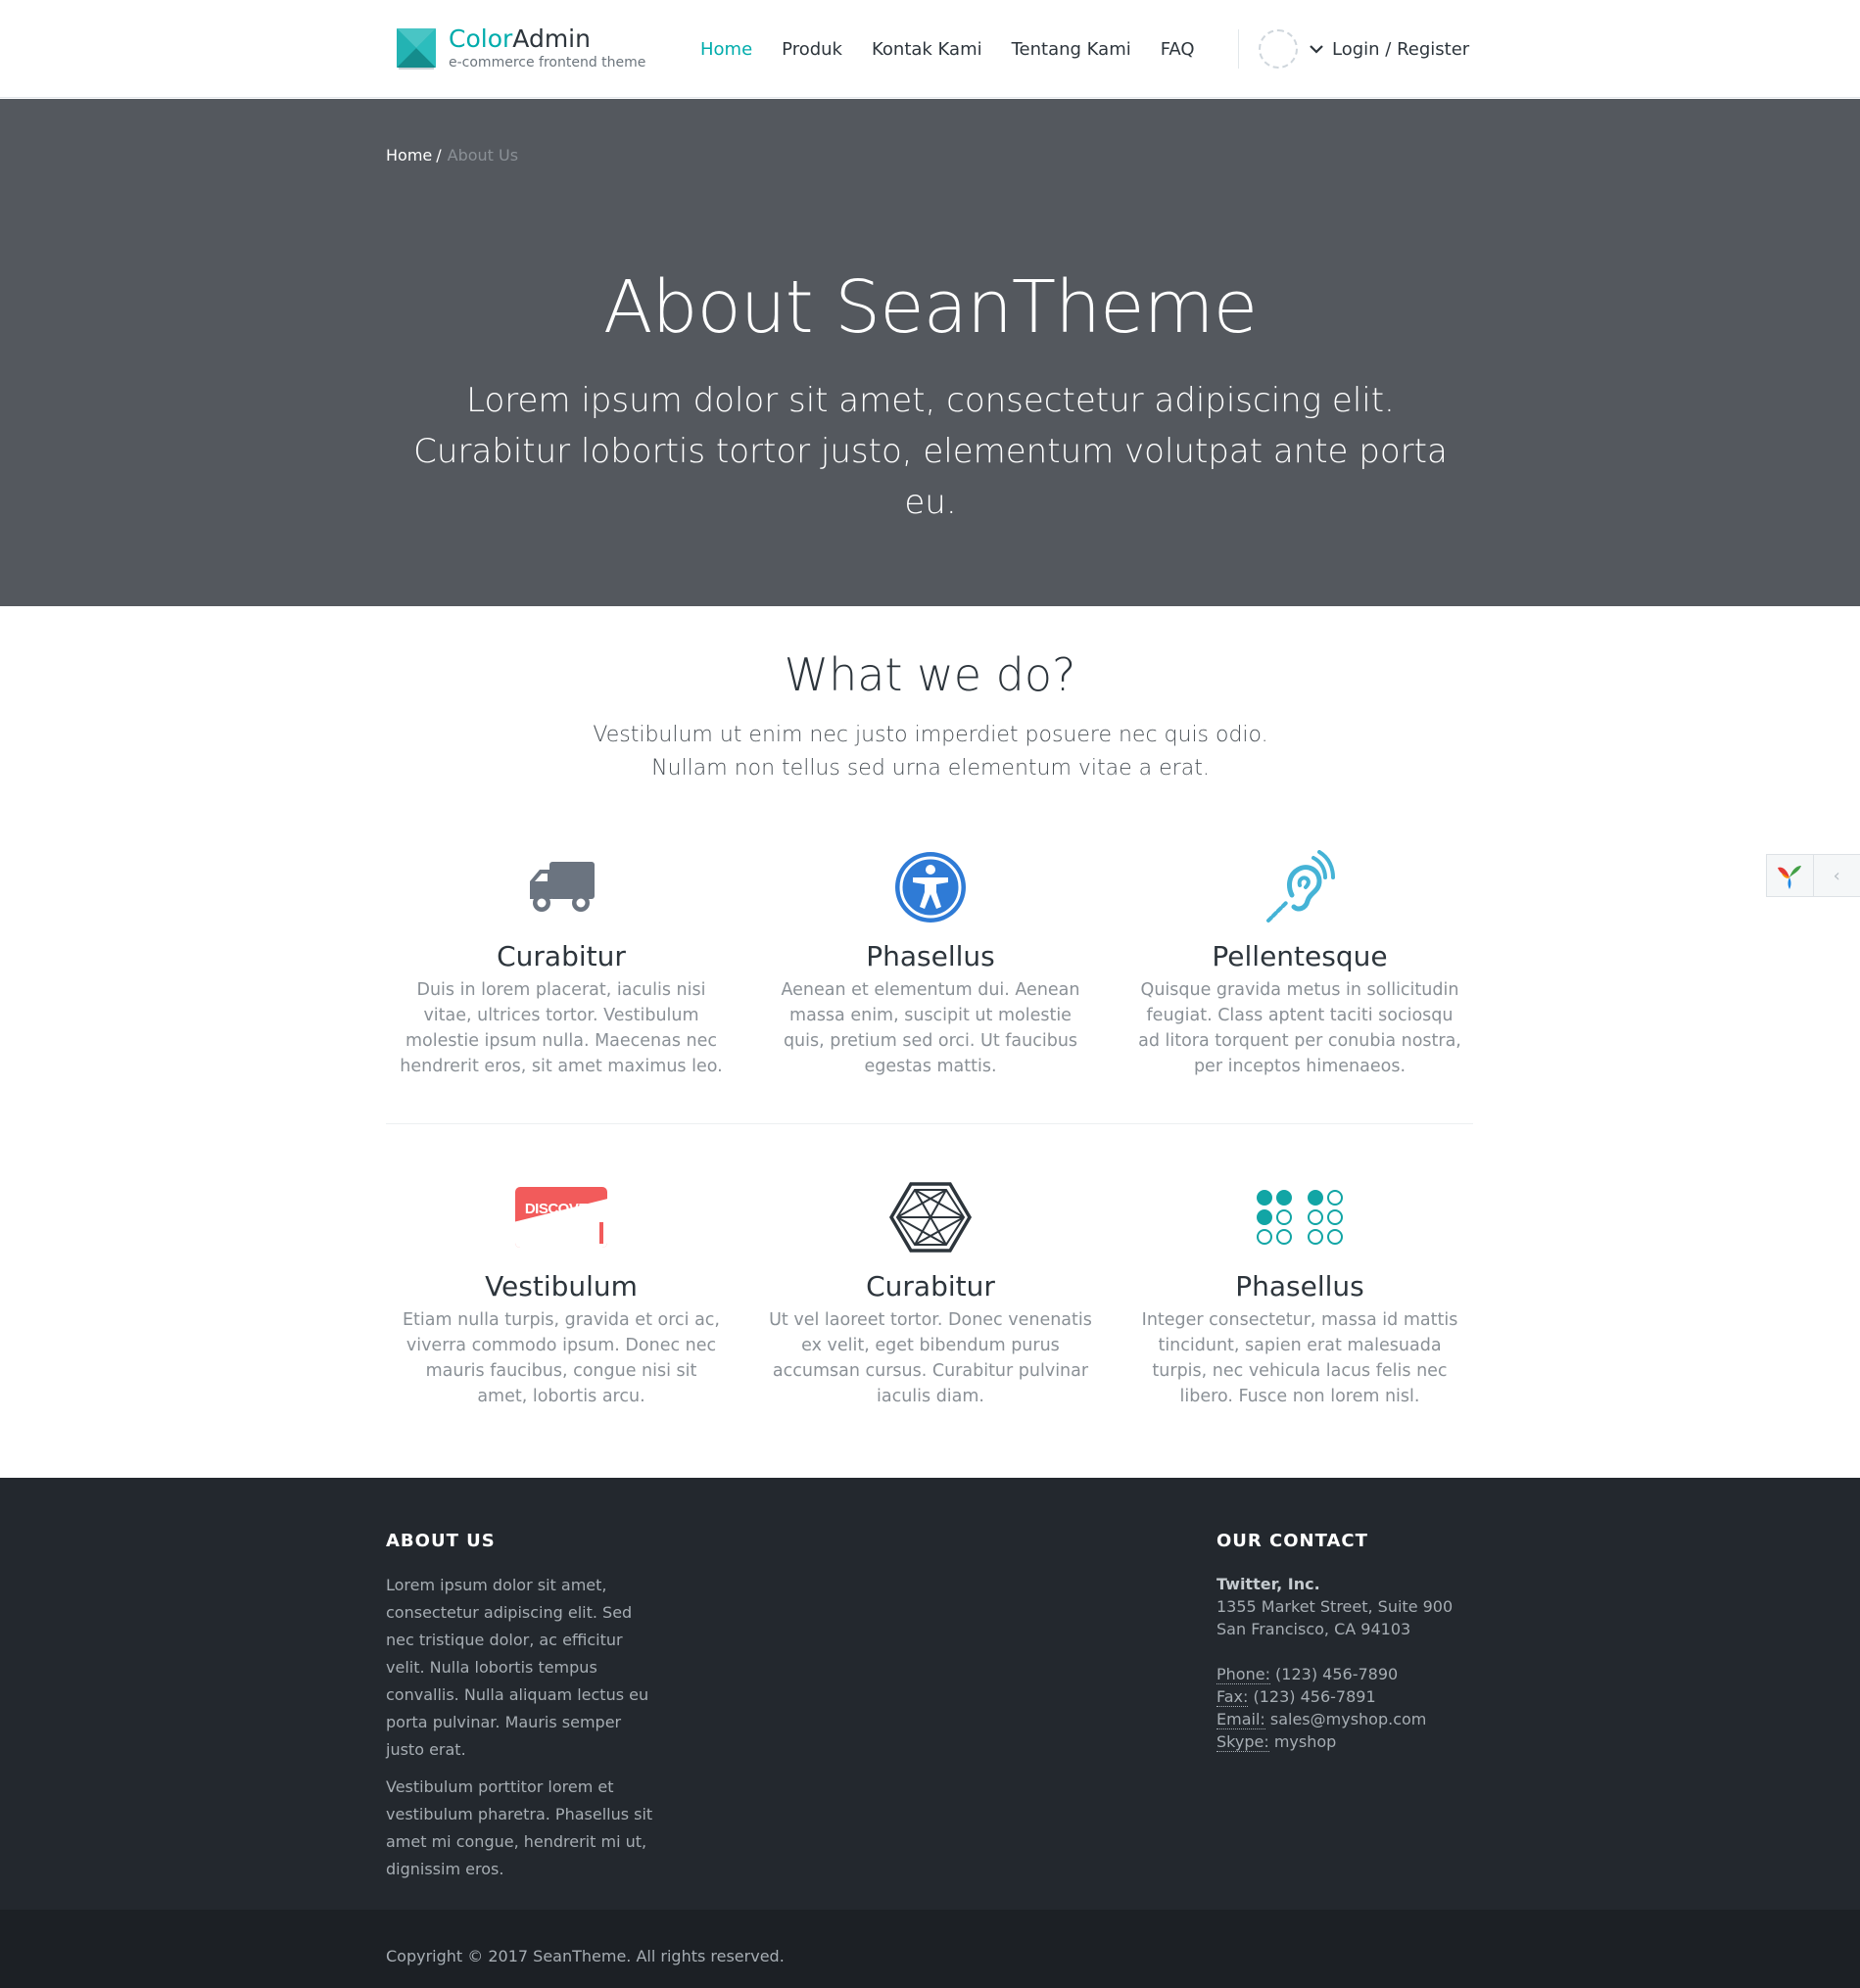 This screenshot has width=1860, height=1988. Describe the element at coordinates (930, 887) in the screenshot. I see `universal-access-icon` at that location.